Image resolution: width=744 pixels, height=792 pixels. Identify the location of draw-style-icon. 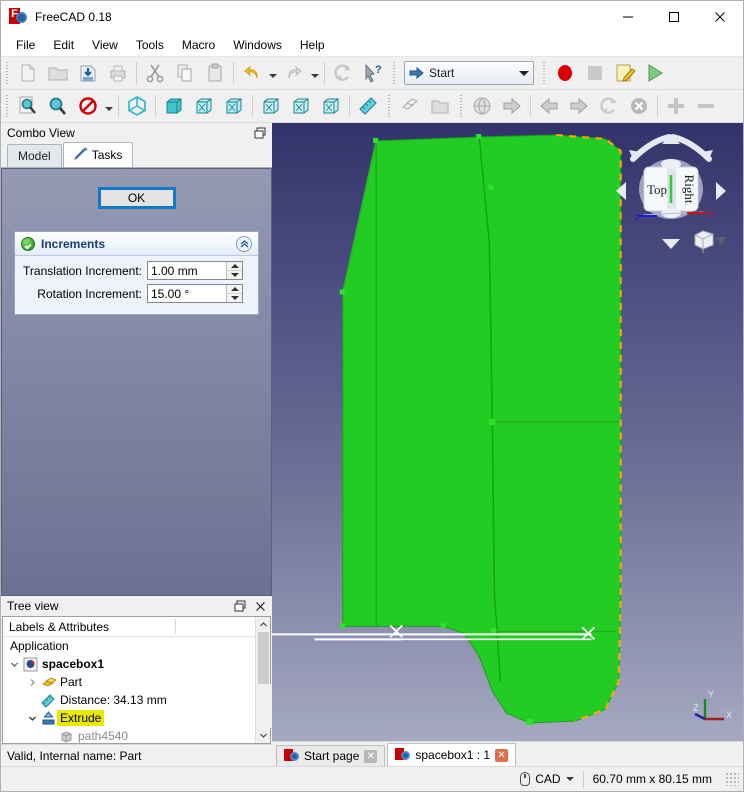
(88, 106).